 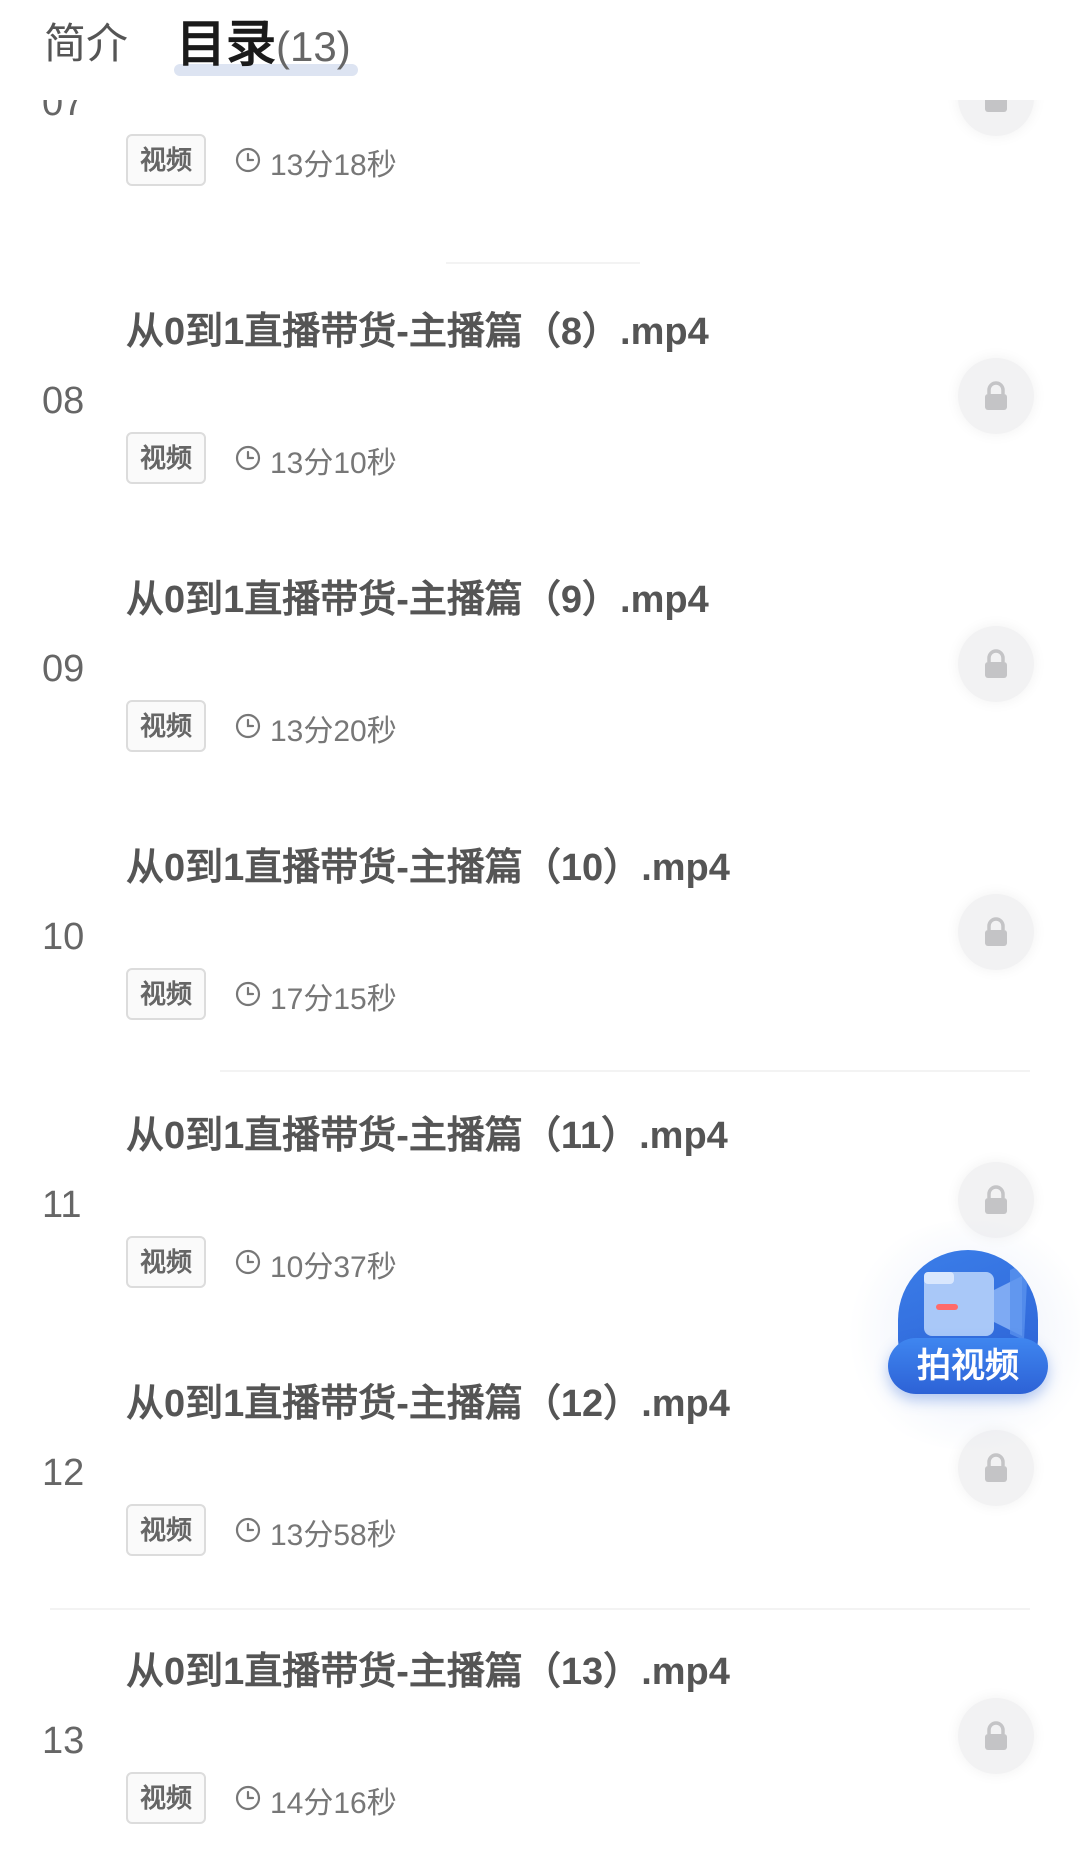 I want to click on lesson-duration: 13分58秒, so click(x=333, y=1535).